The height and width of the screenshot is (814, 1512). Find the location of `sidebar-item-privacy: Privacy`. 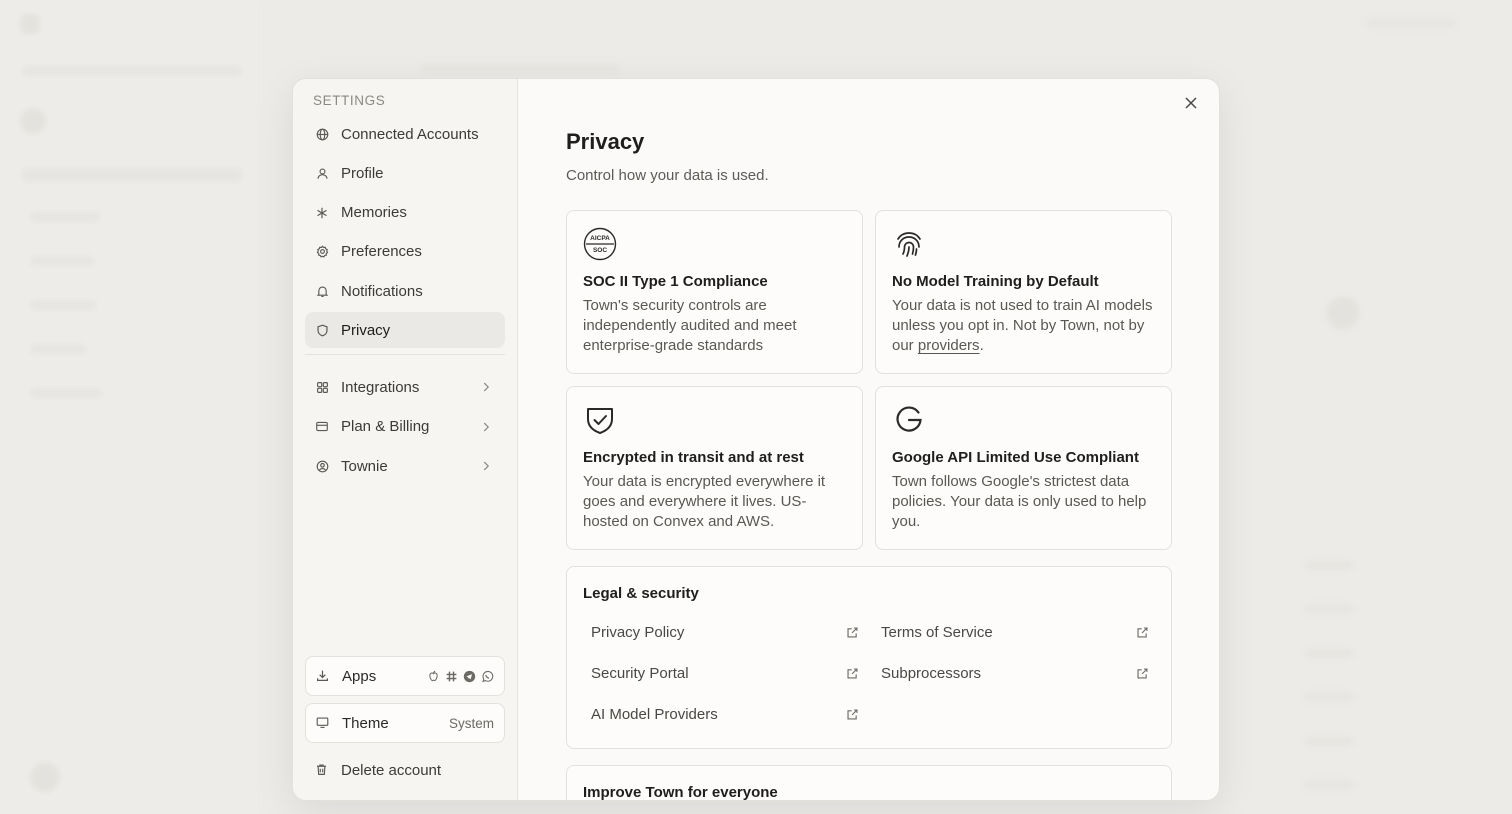

sidebar-item-privacy: Privacy is located at coordinates (405, 330).